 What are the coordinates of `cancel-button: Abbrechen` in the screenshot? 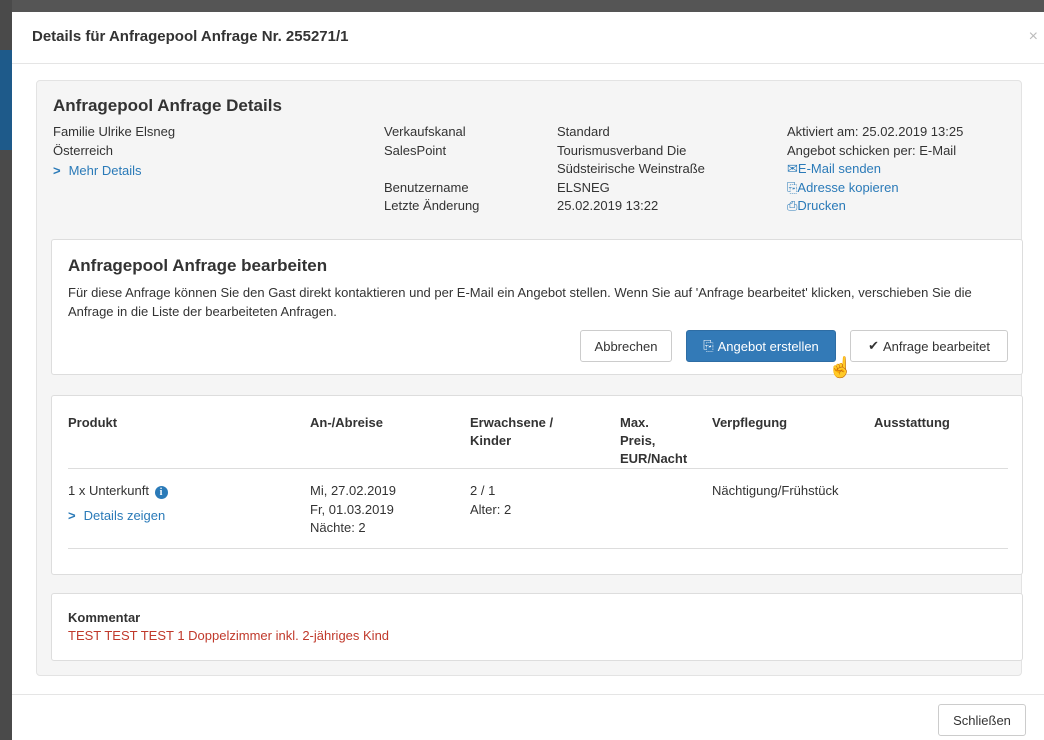 It's located at (626, 346).